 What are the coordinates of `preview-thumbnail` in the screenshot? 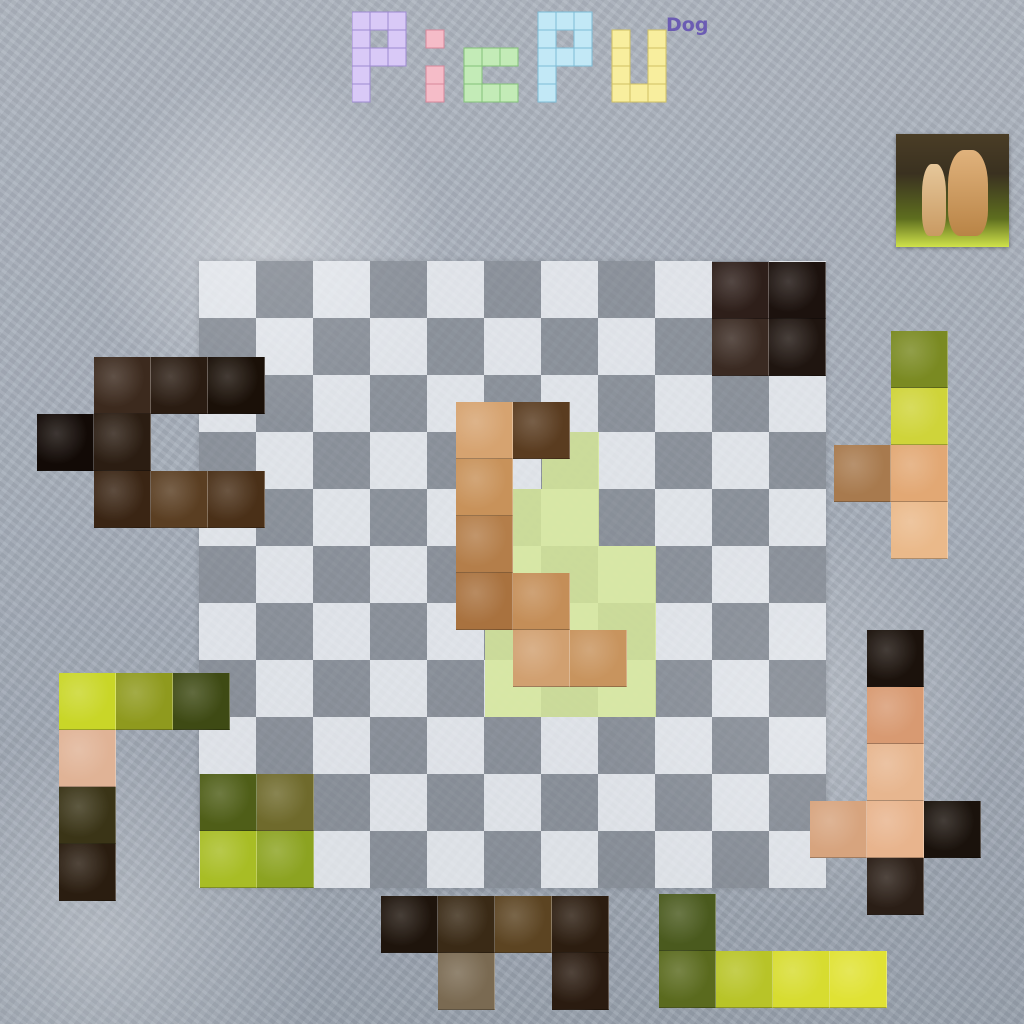 It's located at (952, 190).